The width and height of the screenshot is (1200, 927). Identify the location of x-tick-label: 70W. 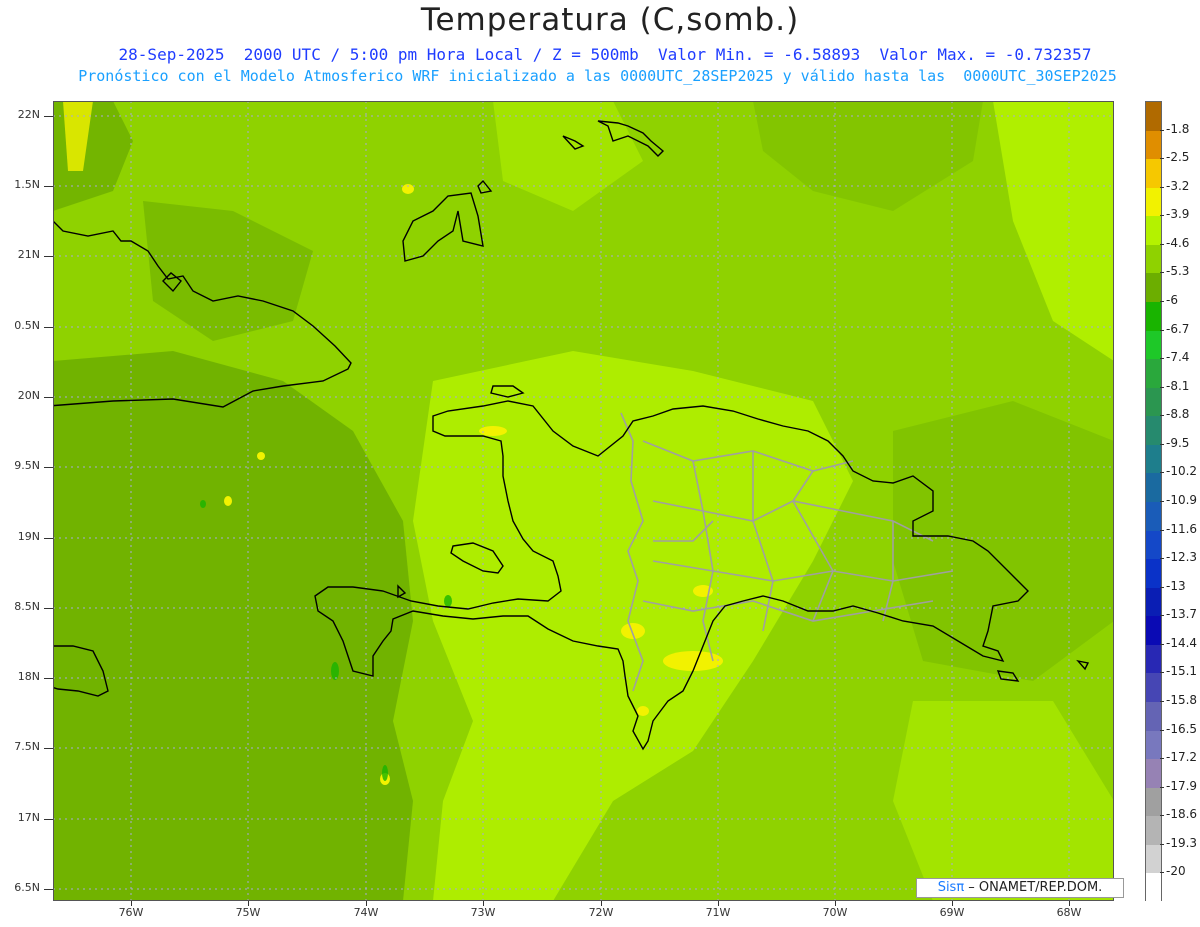
(835, 912).